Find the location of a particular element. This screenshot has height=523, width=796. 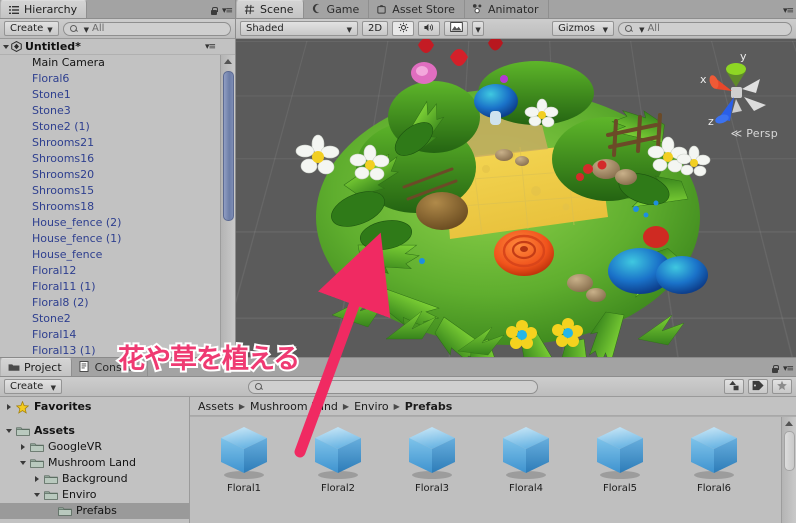

tab-scene: Scene is located at coordinates (270, 9).